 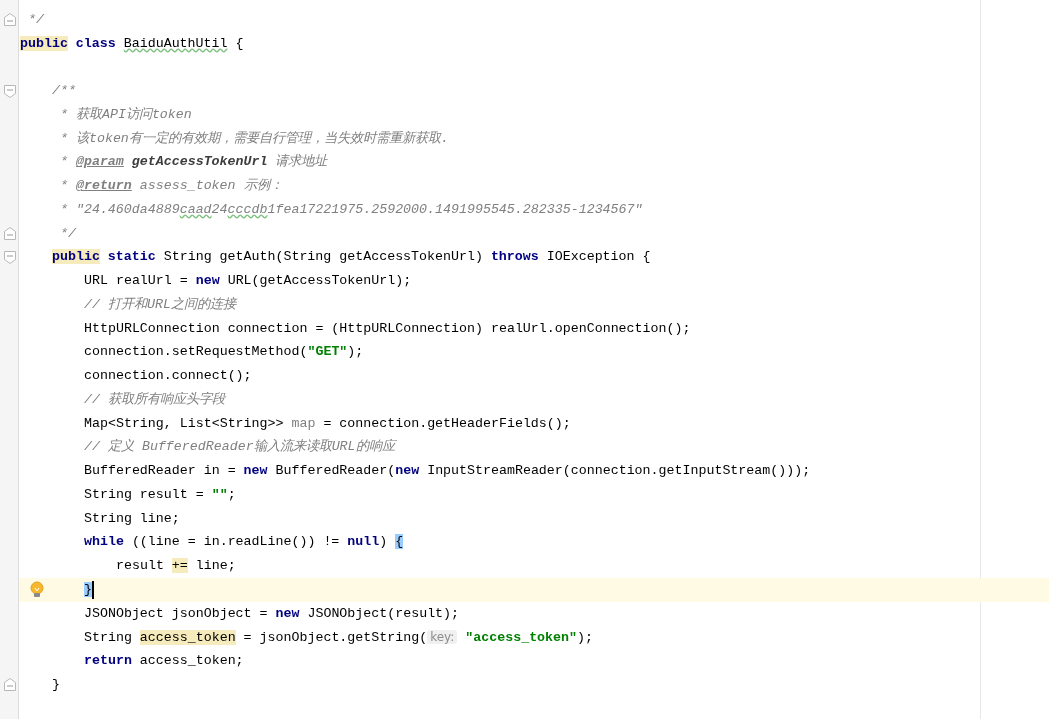 I want to click on code-line: public class BaiduAuthUtil {, so click(x=132, y=43).